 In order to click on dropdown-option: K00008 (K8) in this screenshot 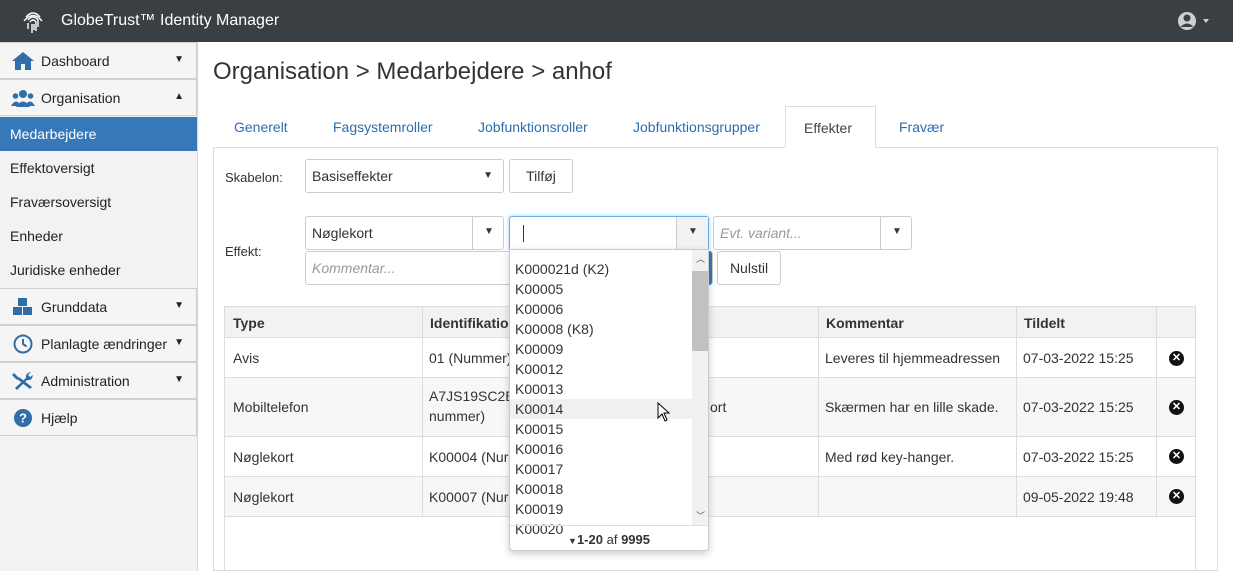, I will do `click(601, 329)`.